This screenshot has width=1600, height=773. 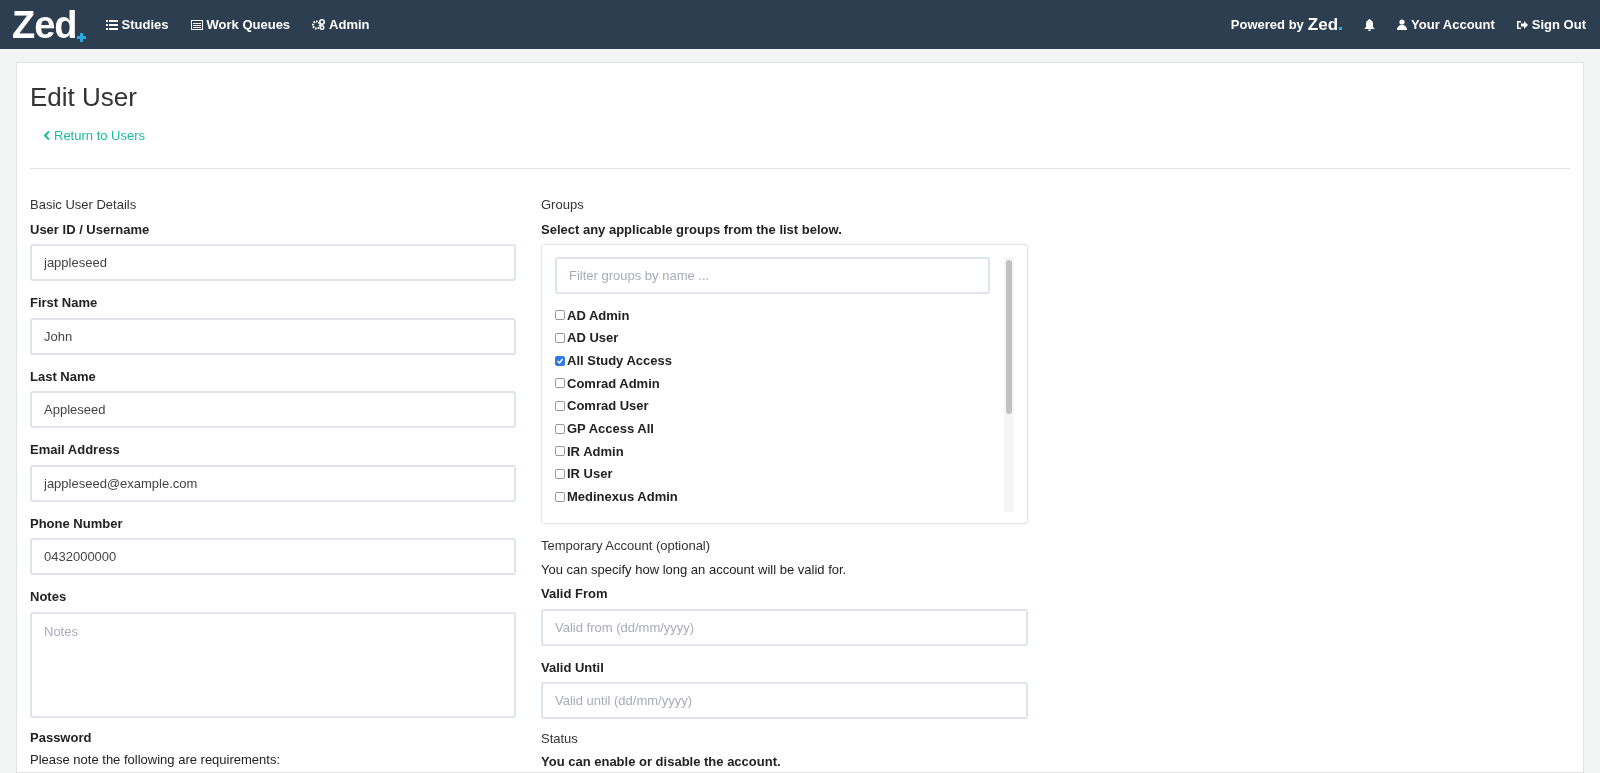 What do you see at coordinates (273, 483) in the screenshot?
I see `text-field: jappleseed@example.com` at bounding box center [273, 483].